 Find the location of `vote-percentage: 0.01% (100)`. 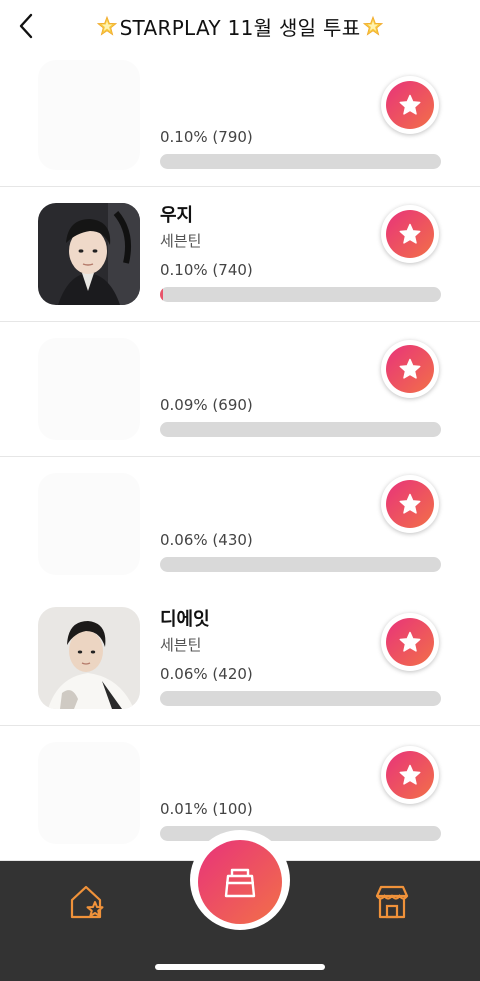

vote-percentage: 0.01% (100) is located at coordinates (206, 809).